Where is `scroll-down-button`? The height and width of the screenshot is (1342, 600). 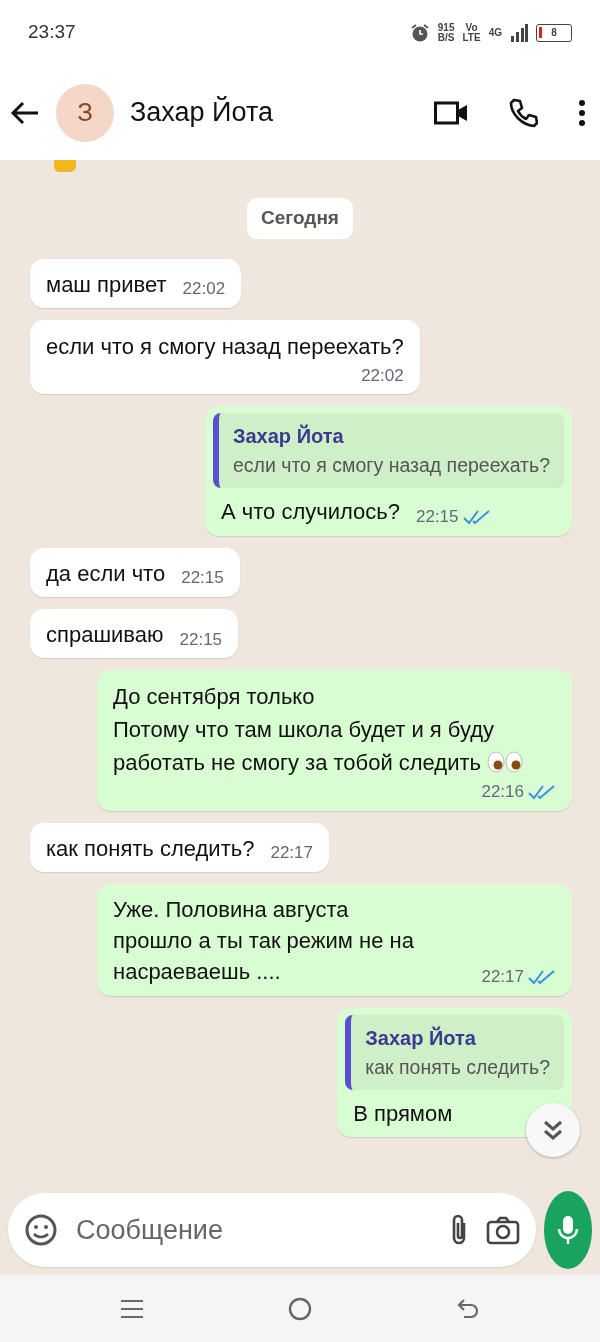
scroll-down-button is located at coordinates (553, 1130).